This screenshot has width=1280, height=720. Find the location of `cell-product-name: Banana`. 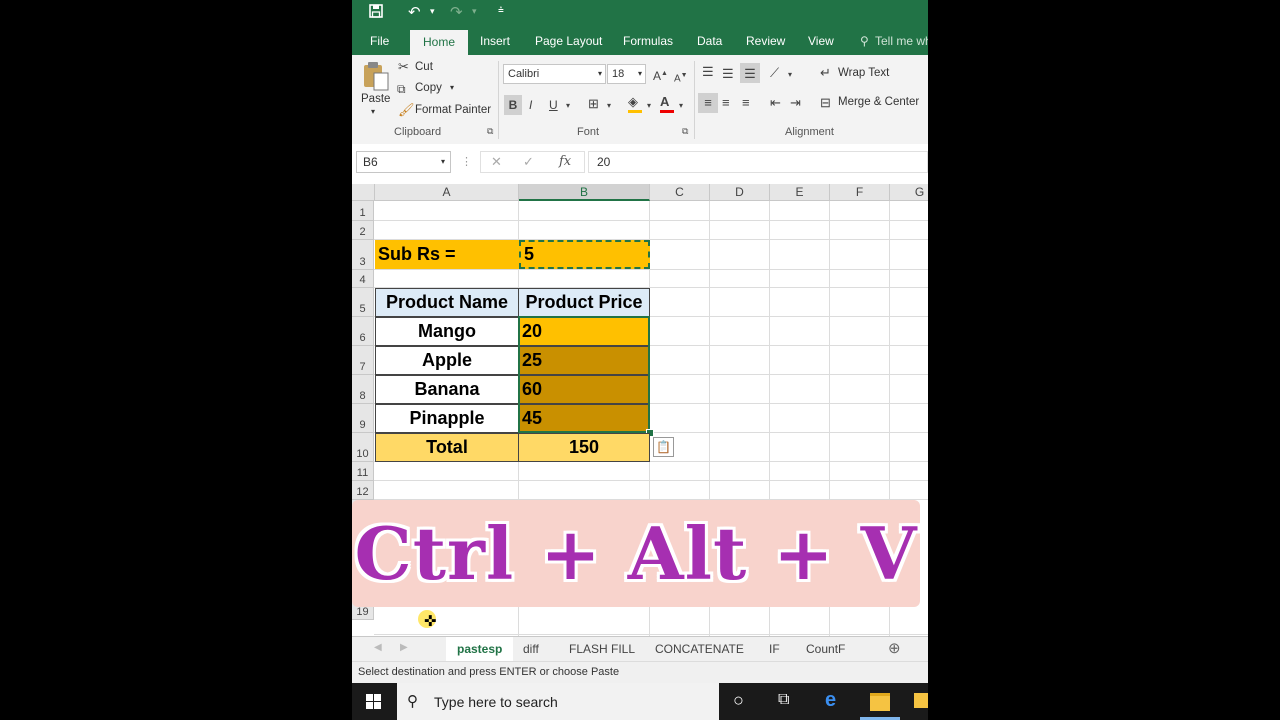

cell-product-name: Banana is located at coordinates (447, 389).